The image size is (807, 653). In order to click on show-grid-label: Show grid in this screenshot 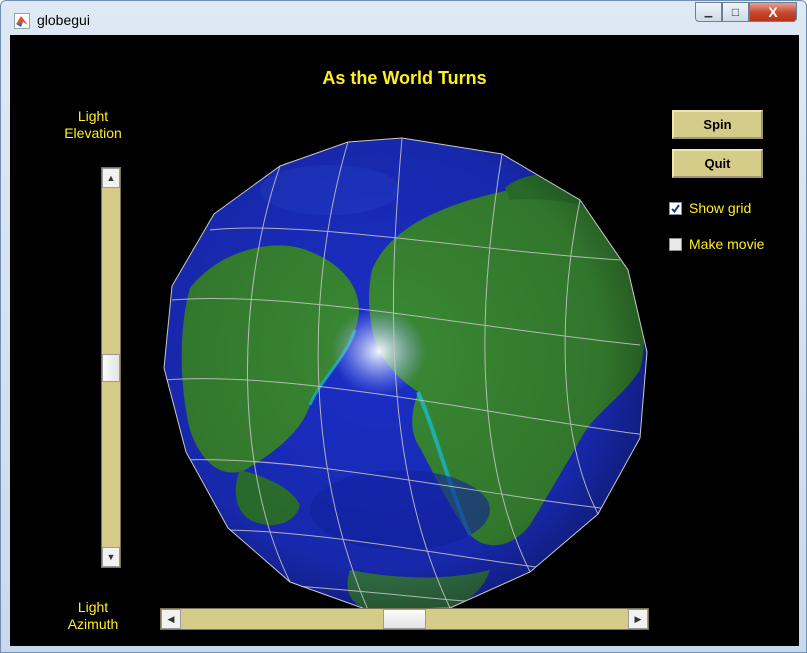, I will do `click(720, 208)`.